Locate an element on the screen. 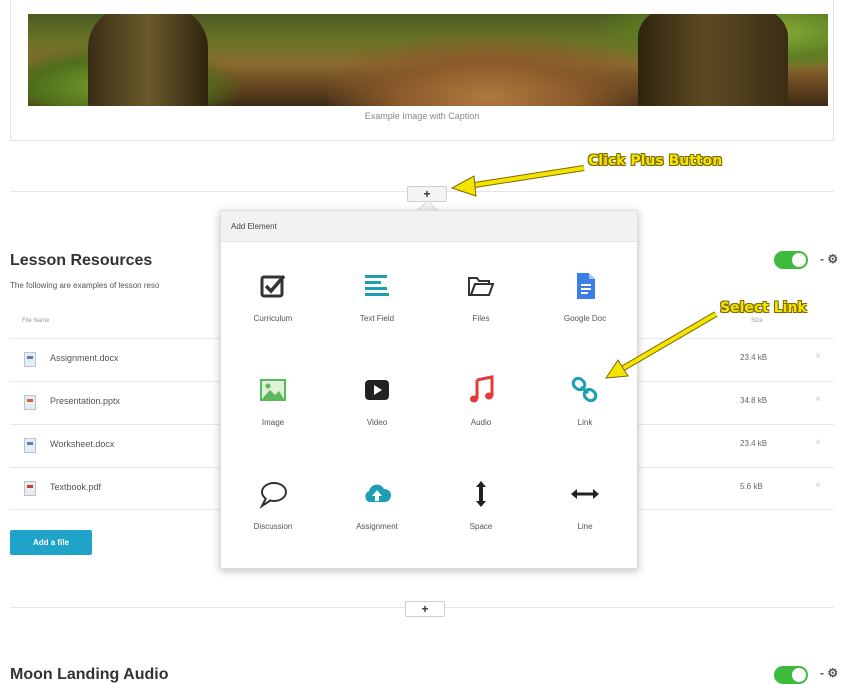 Image resolution: width=844 pixels, height=684 pixels. moon-landing-settings-gear-icon: - ⚙ is located at coordinates (829, 673).